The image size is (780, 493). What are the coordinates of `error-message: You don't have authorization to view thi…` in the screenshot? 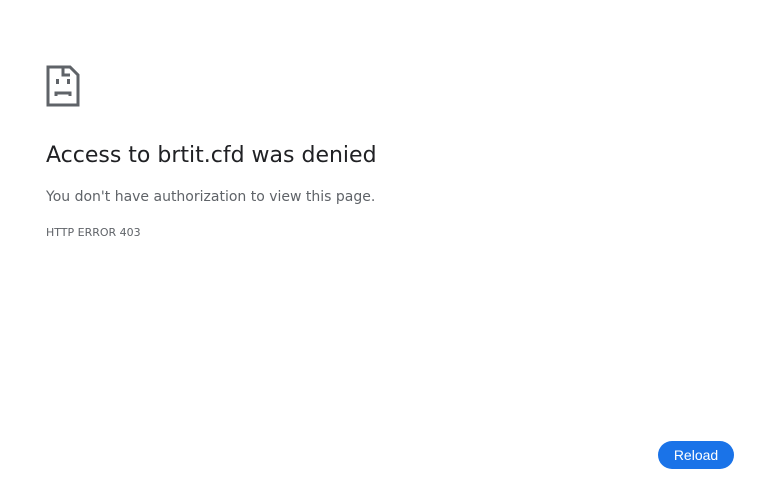 It's located at (211, 197).